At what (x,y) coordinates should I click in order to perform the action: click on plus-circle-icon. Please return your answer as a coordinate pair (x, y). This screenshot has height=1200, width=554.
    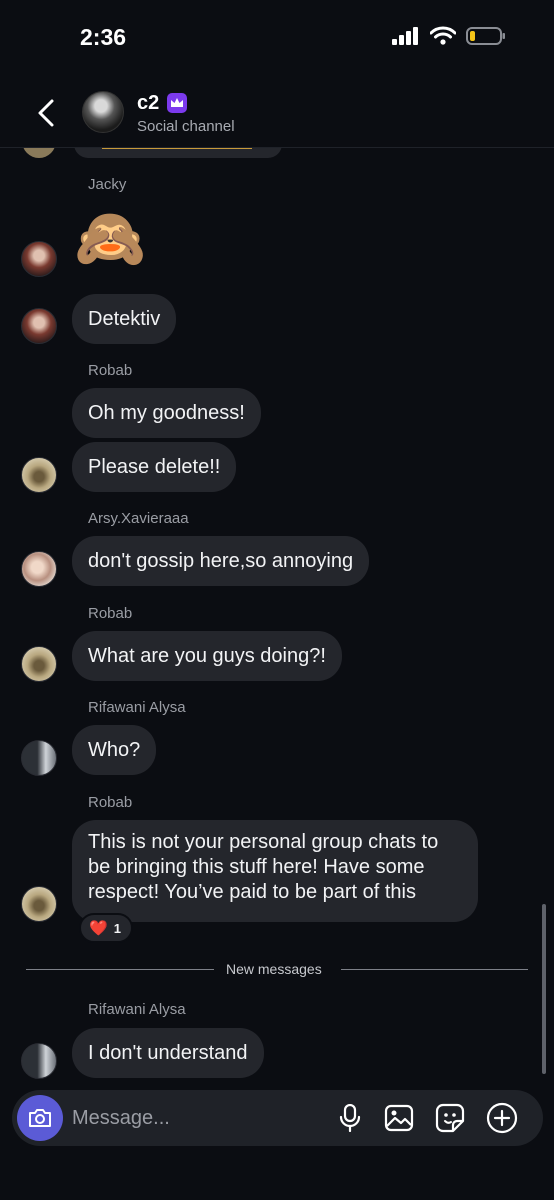
    Looking at the image, I should click on (502, 1118).